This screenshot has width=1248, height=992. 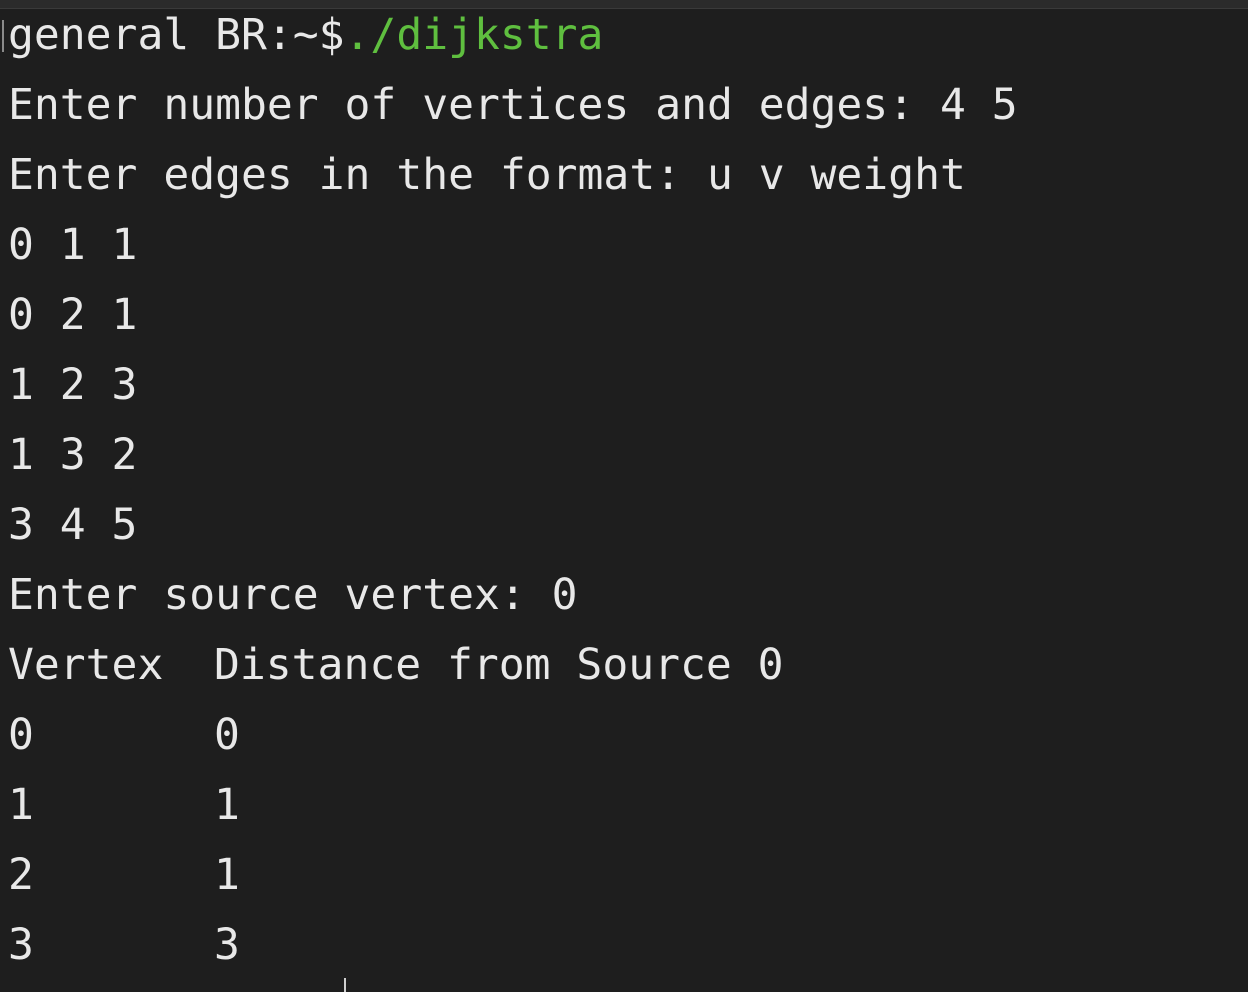 I want to click on result-vertex: 2, so click(x=21, y=875).